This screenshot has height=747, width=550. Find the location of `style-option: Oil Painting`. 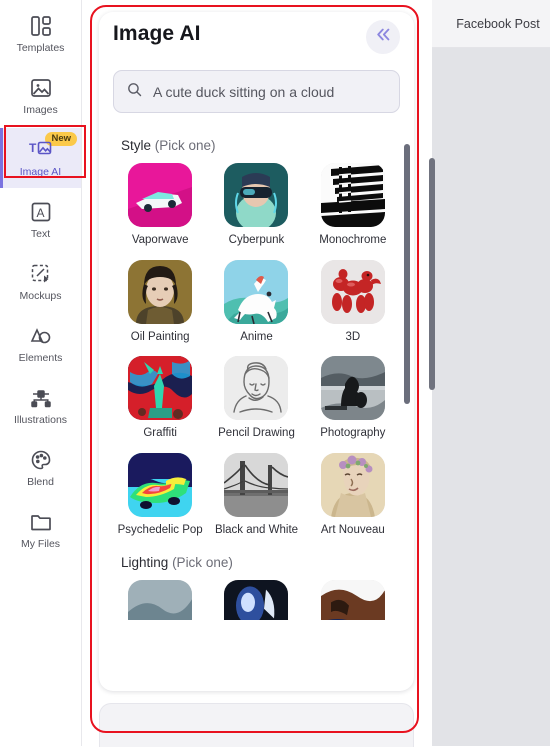

style-option: Oil Painting is located at coordinates (160, 301).